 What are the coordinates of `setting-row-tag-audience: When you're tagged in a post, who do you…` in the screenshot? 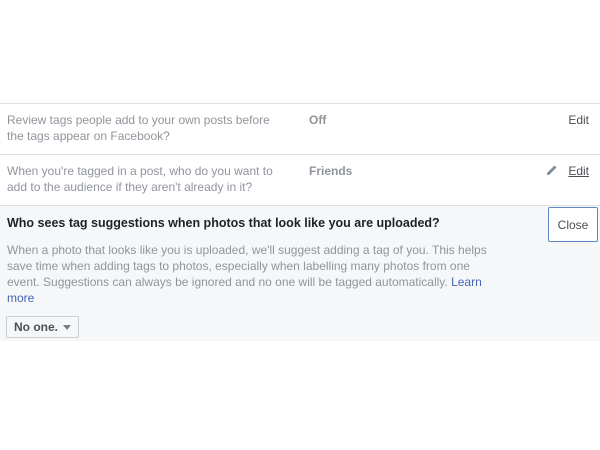 It's located at (300, 179).